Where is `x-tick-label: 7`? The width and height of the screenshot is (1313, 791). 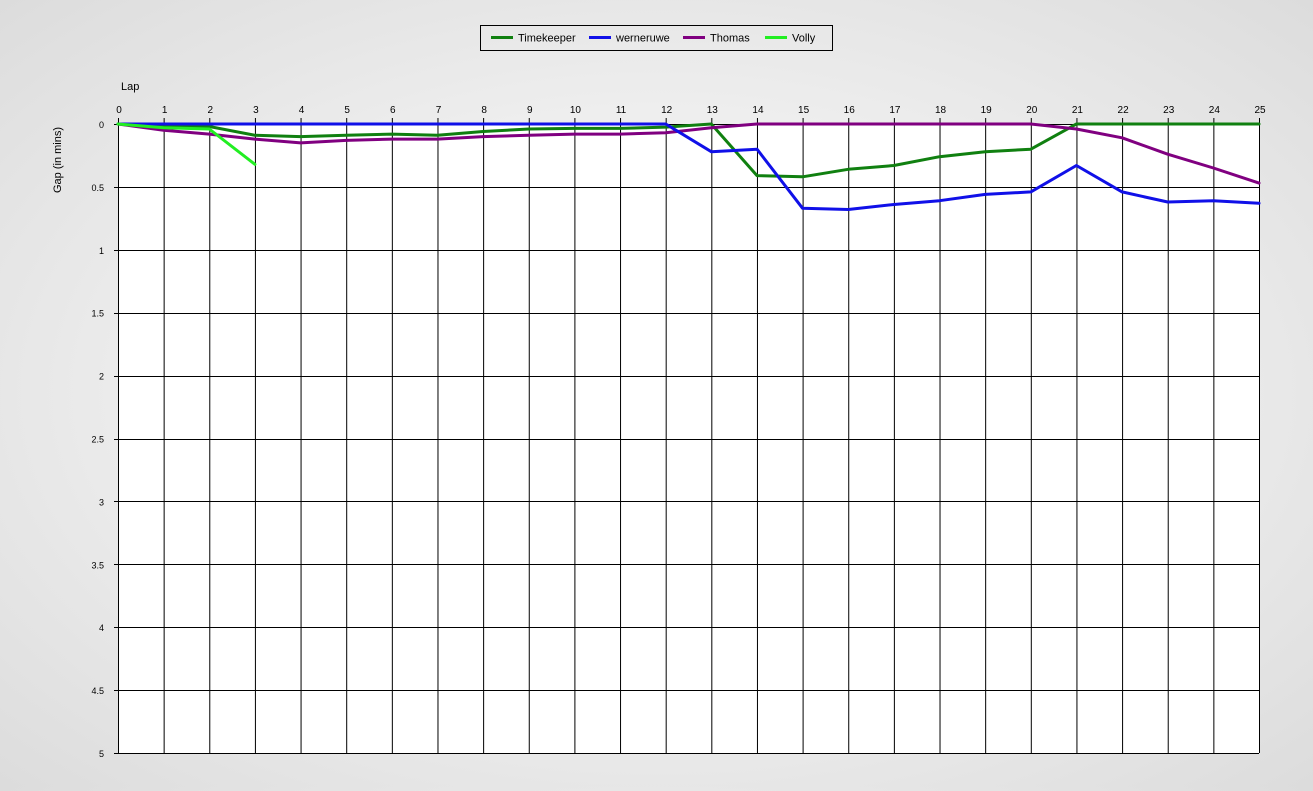
x-tick-label: 7 is located at coordinates (439, 110).